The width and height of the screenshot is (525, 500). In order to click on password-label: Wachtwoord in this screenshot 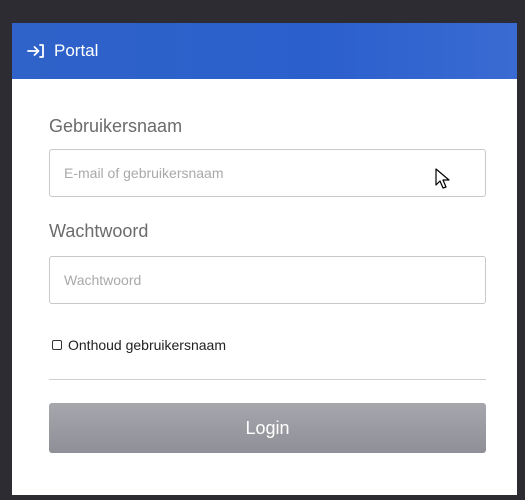, I will do `click(99, 231)`.